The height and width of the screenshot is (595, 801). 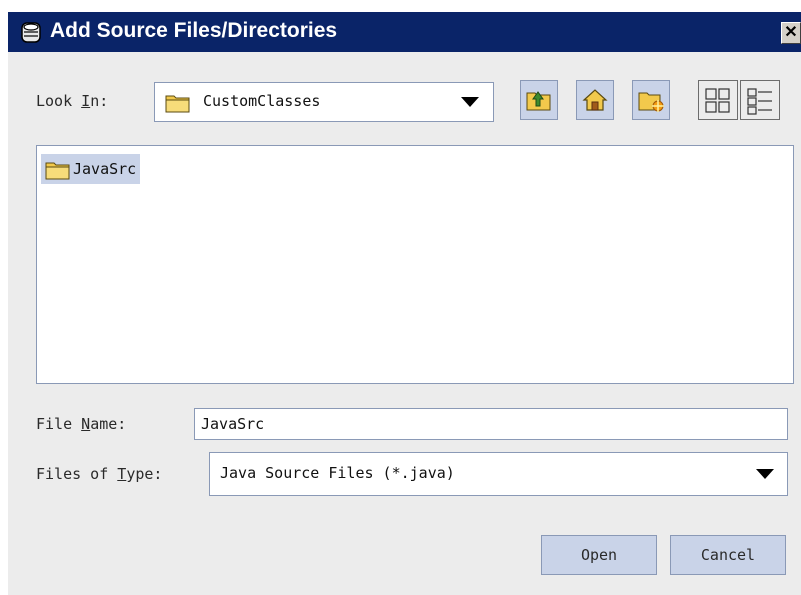 I want to click on details-view-icon, so click(x=759, y=101).